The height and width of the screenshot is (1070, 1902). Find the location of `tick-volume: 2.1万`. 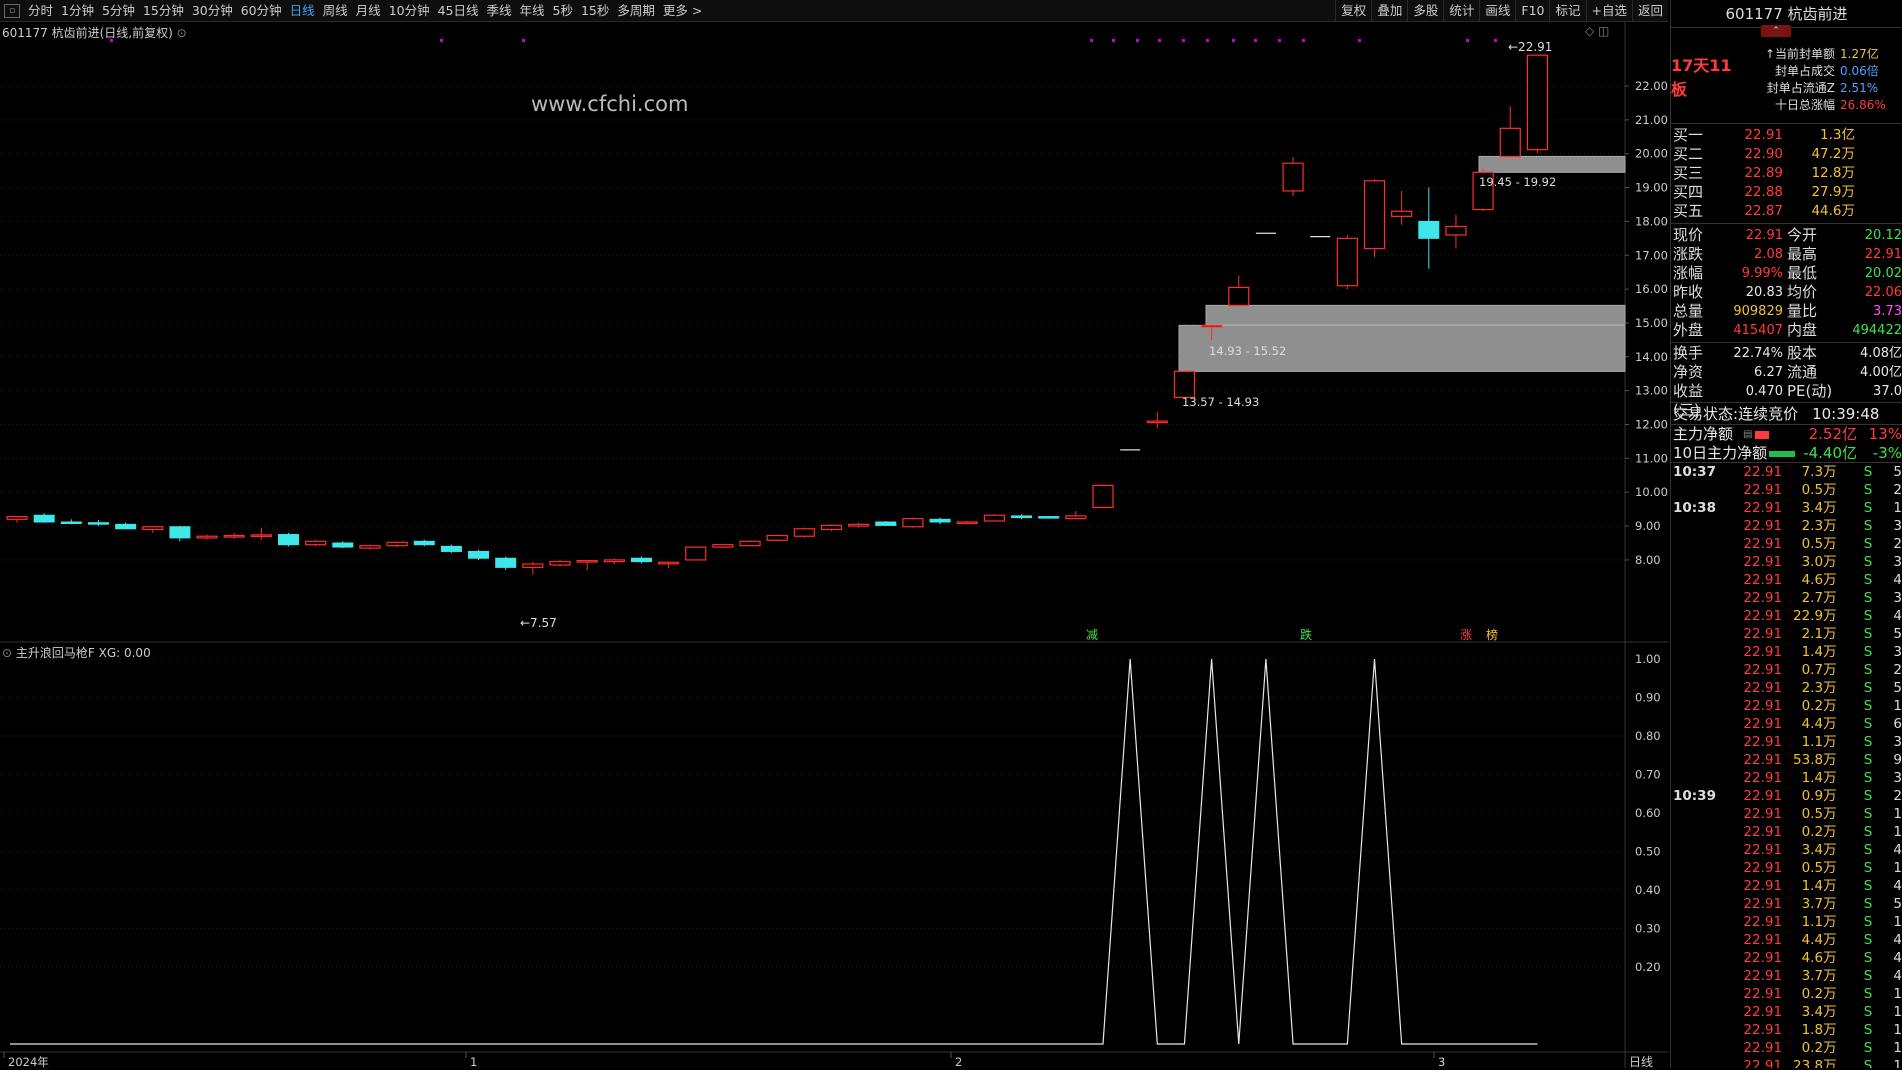

tick-volume: 2.1万 is located at coordinates (1819, 634).